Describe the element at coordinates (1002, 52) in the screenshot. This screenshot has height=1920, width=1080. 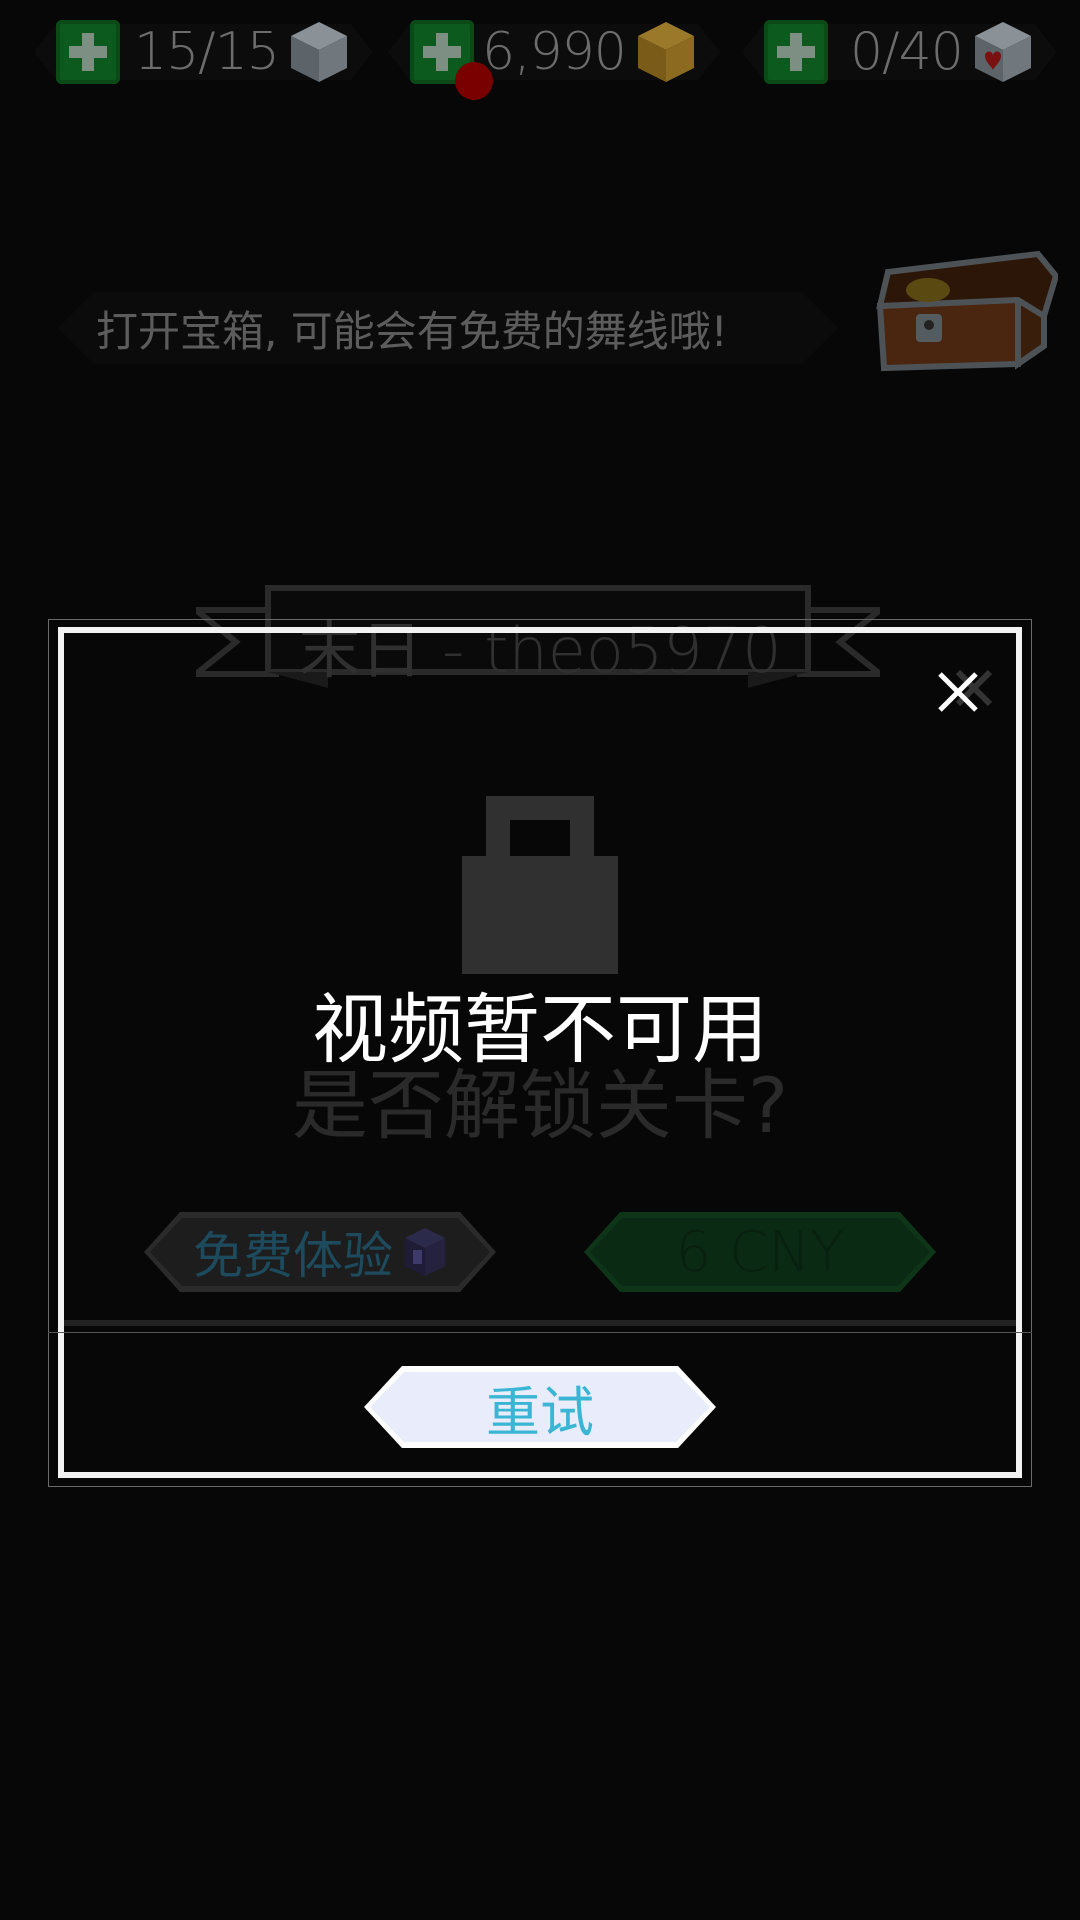
I see `heart-cube-icon` at that location.